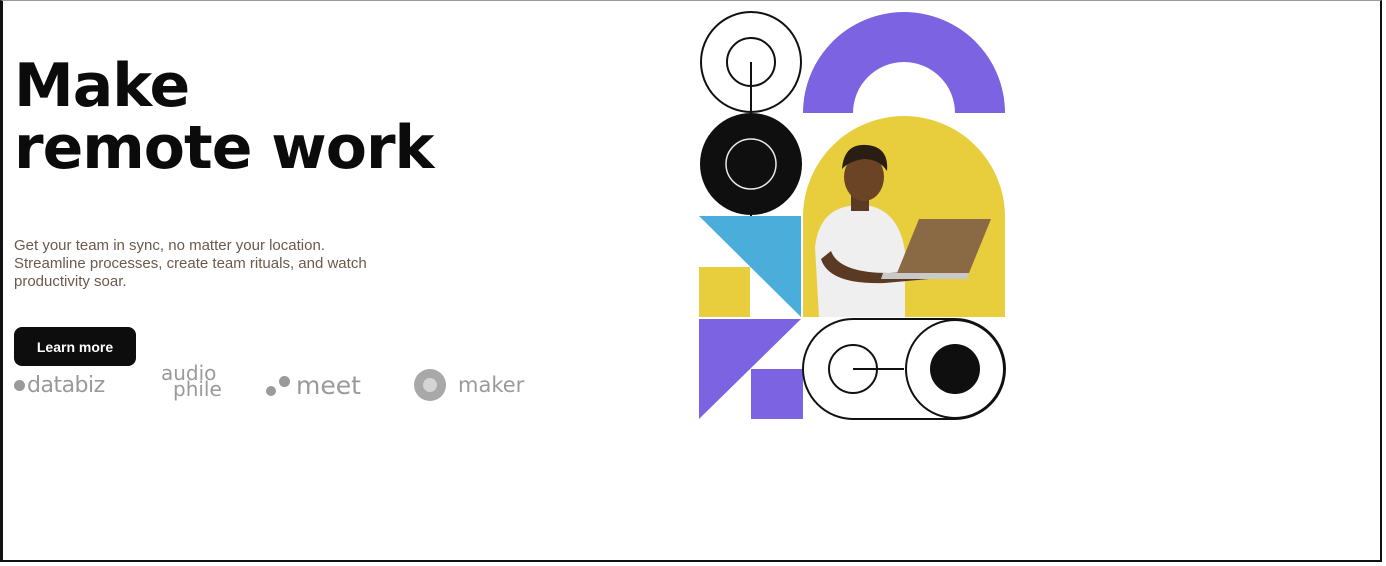 Image resolution: width=1386 pixels, height=566 pixels. What do you see at coordinates (904, 216) in the screenshot?
I see `photo-arch` at bounding box center [904, 216].